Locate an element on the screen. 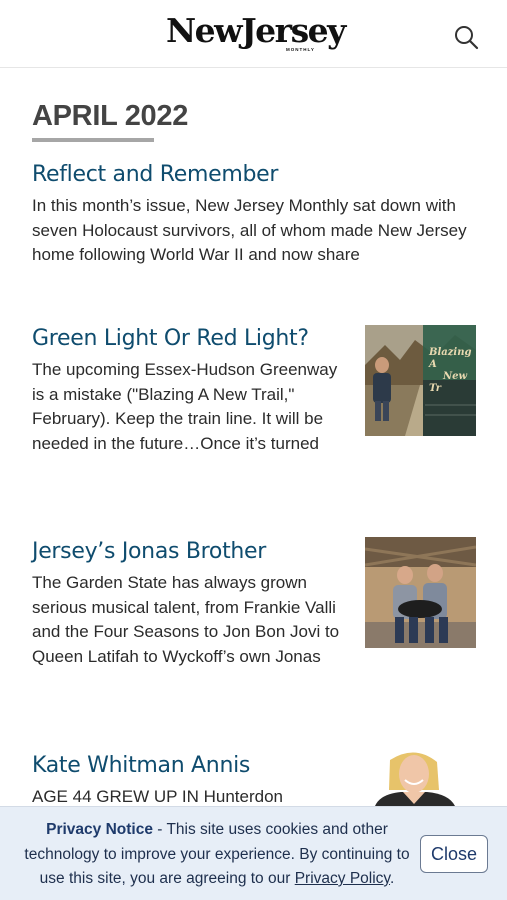 This screenshot has height=900, width=507. article-title-link: Reflect and Remember is located at coordinates (254, 175).